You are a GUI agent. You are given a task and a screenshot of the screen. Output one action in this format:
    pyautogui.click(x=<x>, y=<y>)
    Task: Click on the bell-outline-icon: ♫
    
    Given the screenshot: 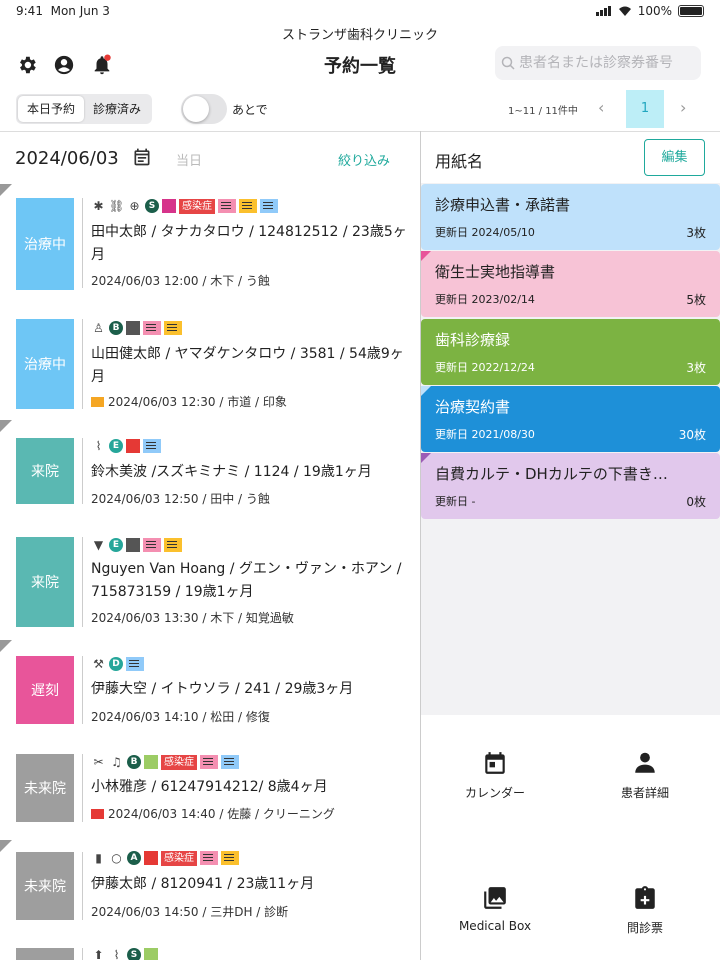 What is the action you would take?
    pyautogui.click(x=116, y=761)
    